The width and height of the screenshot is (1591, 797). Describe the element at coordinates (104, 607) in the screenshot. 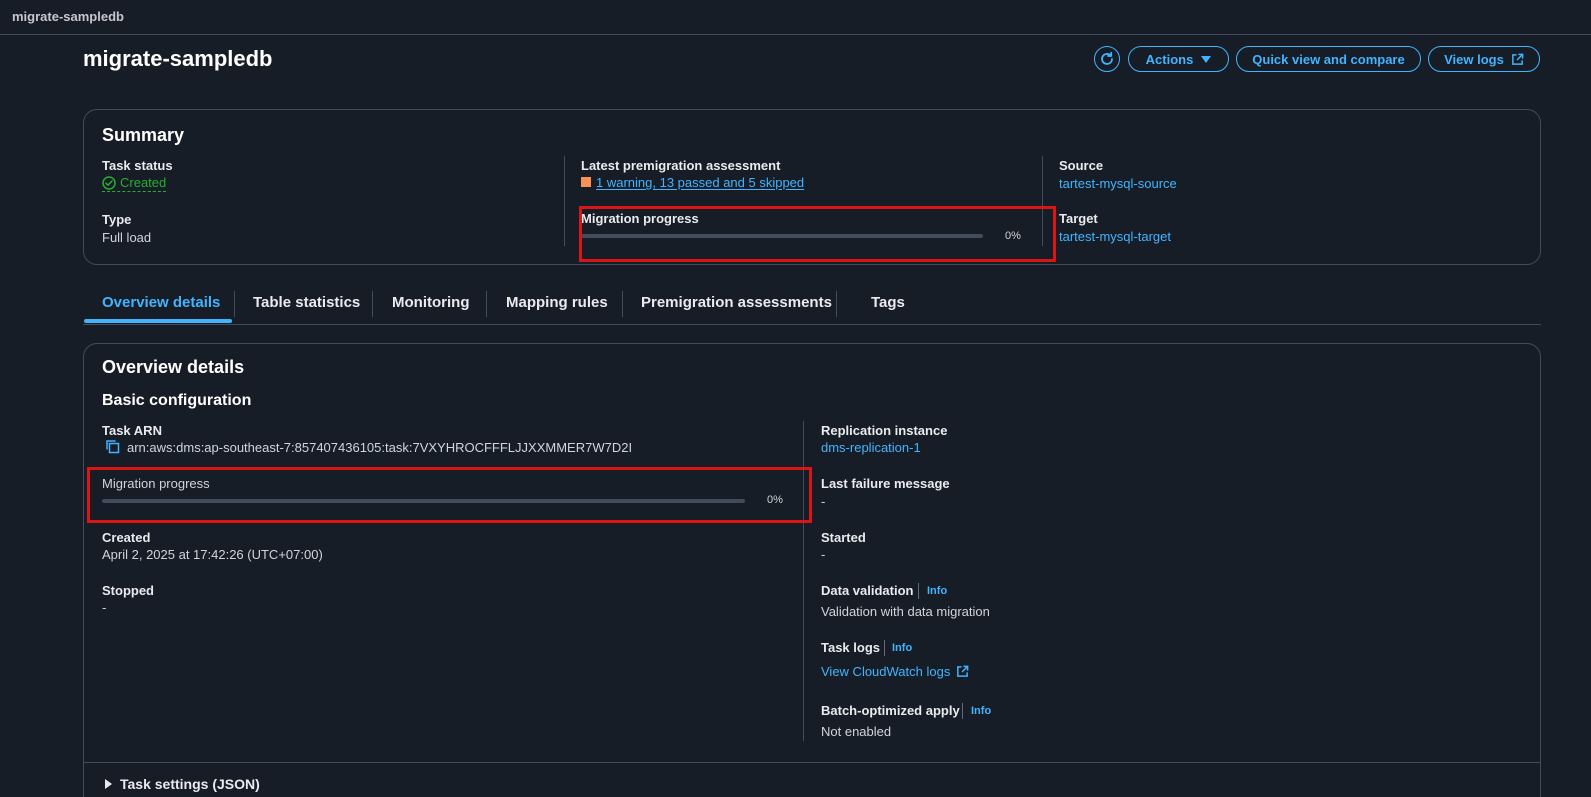

I see `stopped-value: -` at that location.